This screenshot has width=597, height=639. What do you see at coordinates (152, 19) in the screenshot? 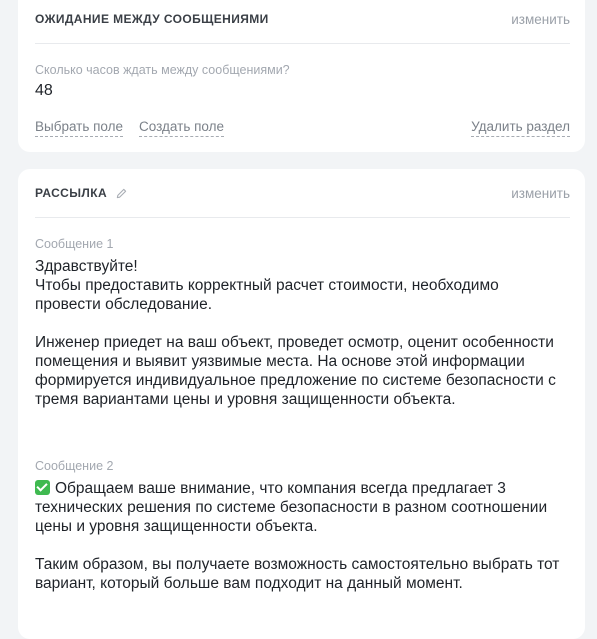
I see `section-title: ОЖИДАНИЕ МЕЖДУ СООБЩЕНИЯМИ` at bounding box center [152, 19].